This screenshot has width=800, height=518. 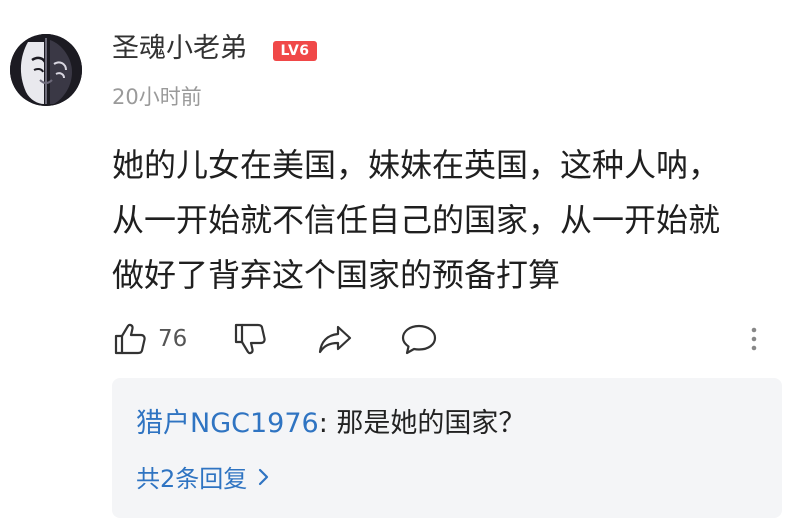 I want to click on view-more-replies-link: 共2条回复, so click(x=203, y=479).